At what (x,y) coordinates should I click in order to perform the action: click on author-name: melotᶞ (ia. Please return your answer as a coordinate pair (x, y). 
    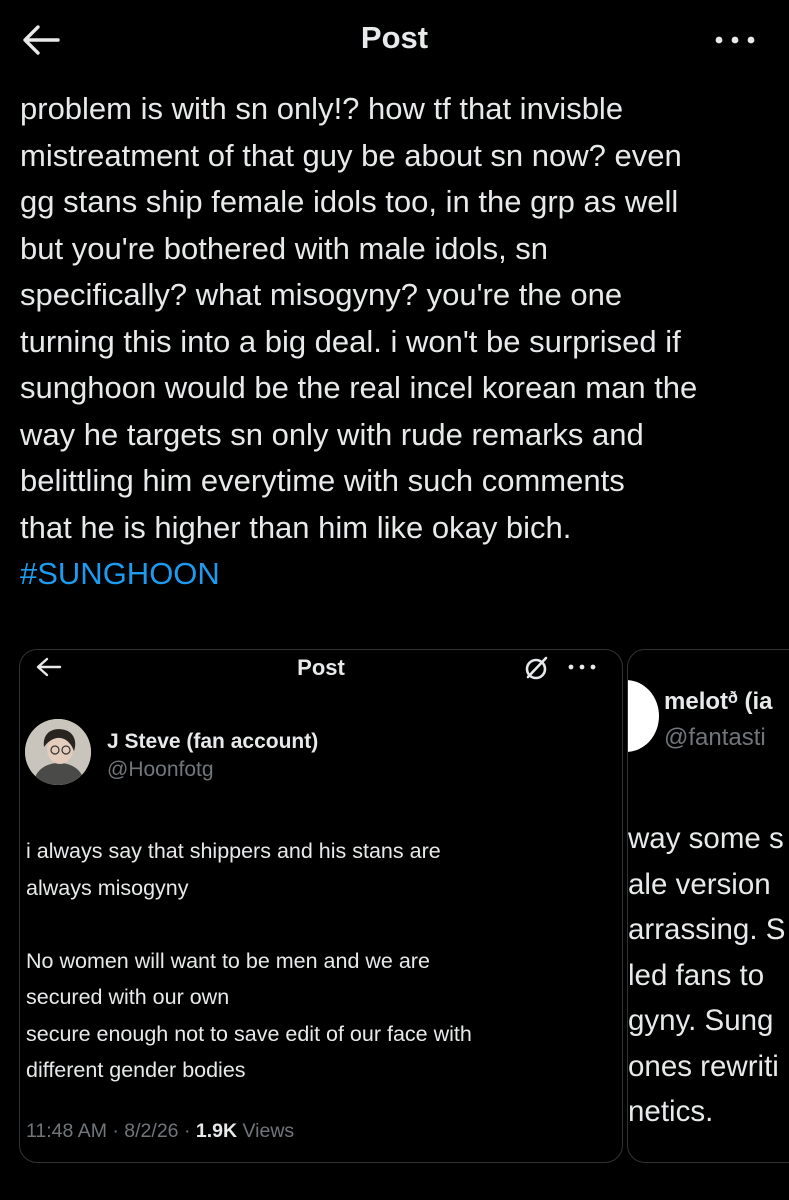
    Looking at the image, I should click on (718, 701).